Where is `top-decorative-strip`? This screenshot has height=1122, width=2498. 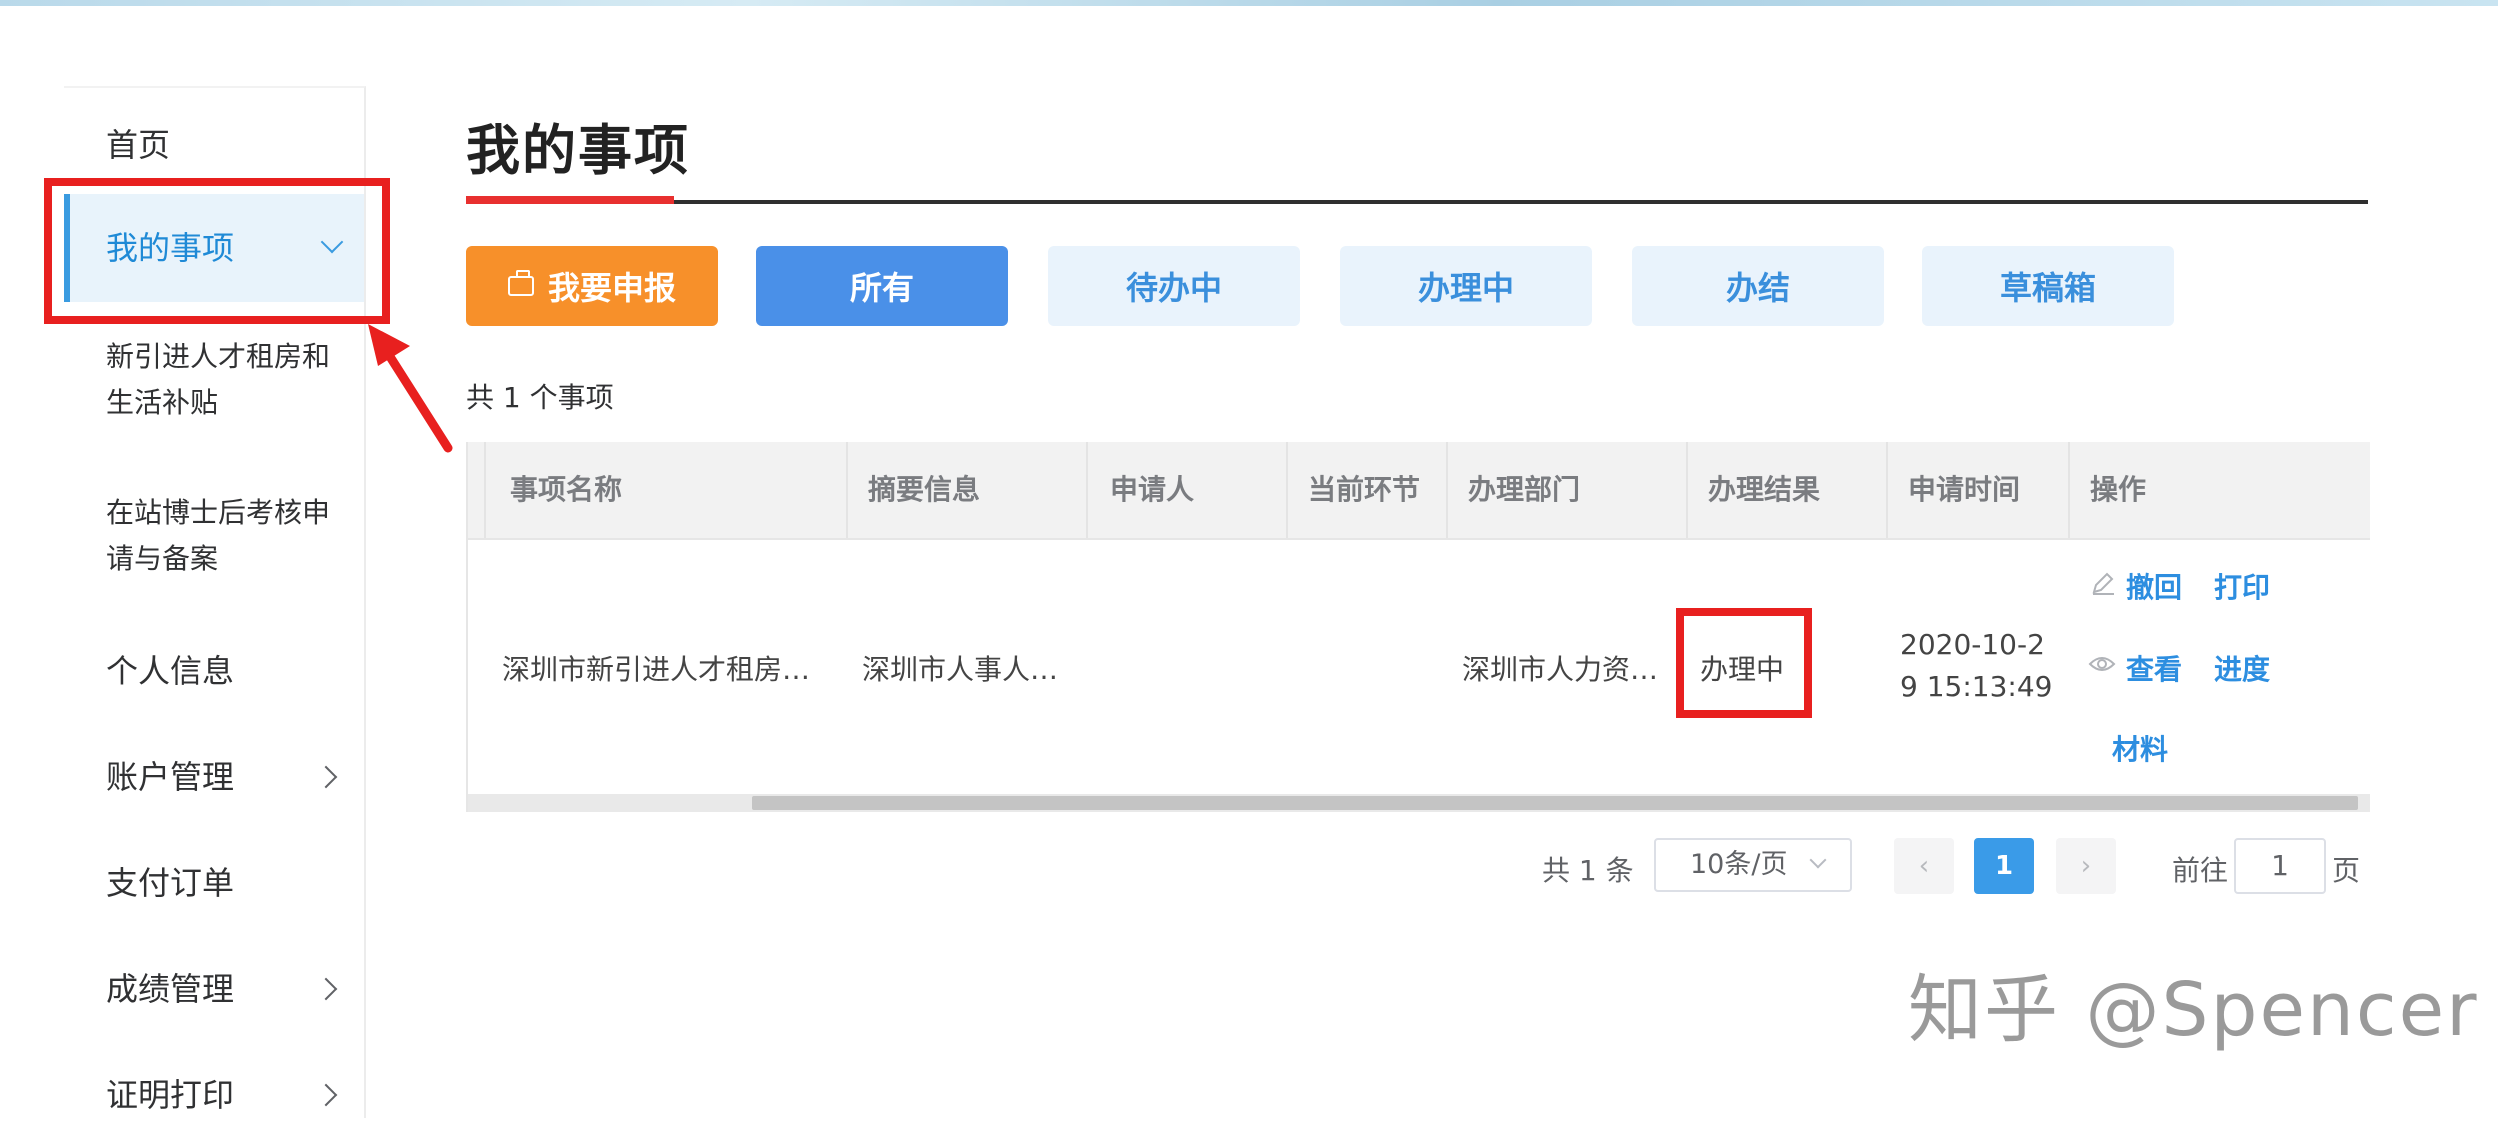
top-decorative-strip is located at coordinates (1249, 3).